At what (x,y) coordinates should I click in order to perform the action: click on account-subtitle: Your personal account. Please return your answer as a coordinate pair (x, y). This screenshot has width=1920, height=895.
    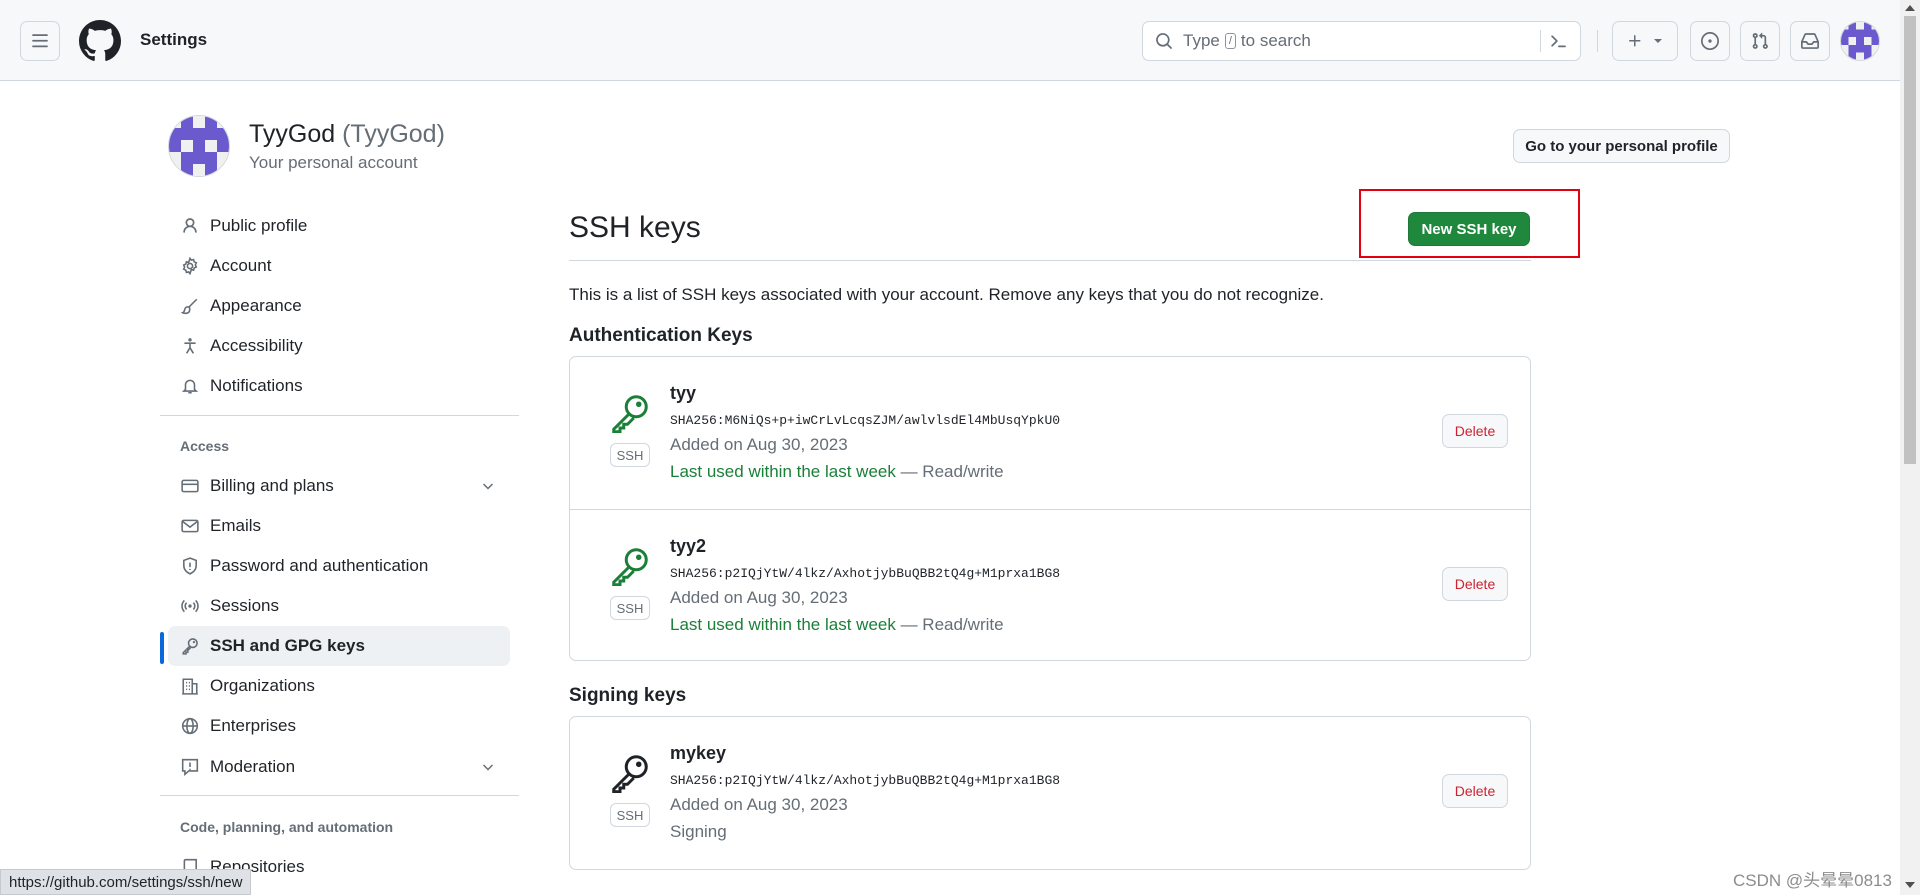
    Looking at the image, I should click on (333, 162).